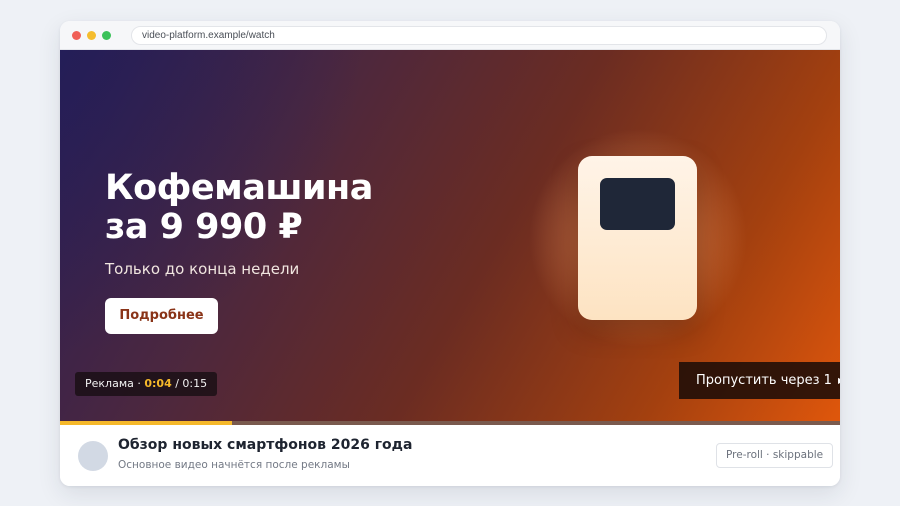  I want to click on ad-headline-line2: за 9 990 ₽, so click(204, 227).